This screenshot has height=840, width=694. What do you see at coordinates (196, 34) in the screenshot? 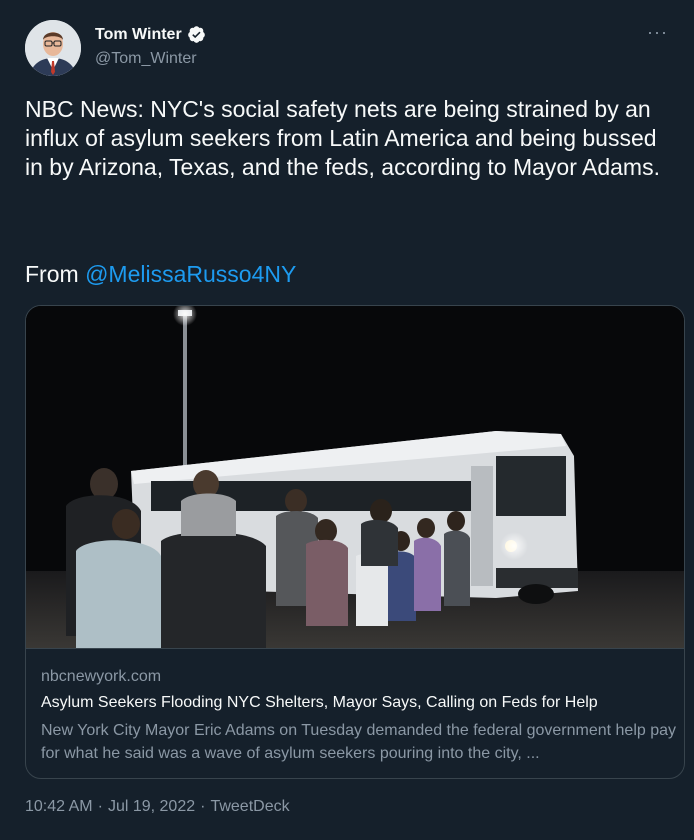
I see `verified-badge-icon` at bounding box center [196, 34].